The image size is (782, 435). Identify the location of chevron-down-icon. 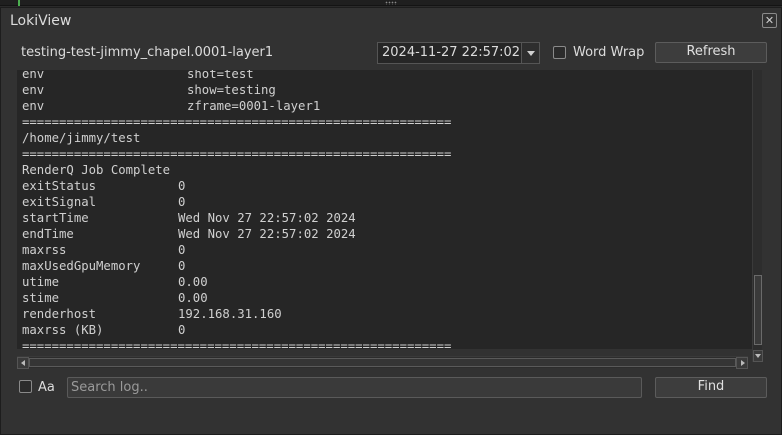
(530, 53).